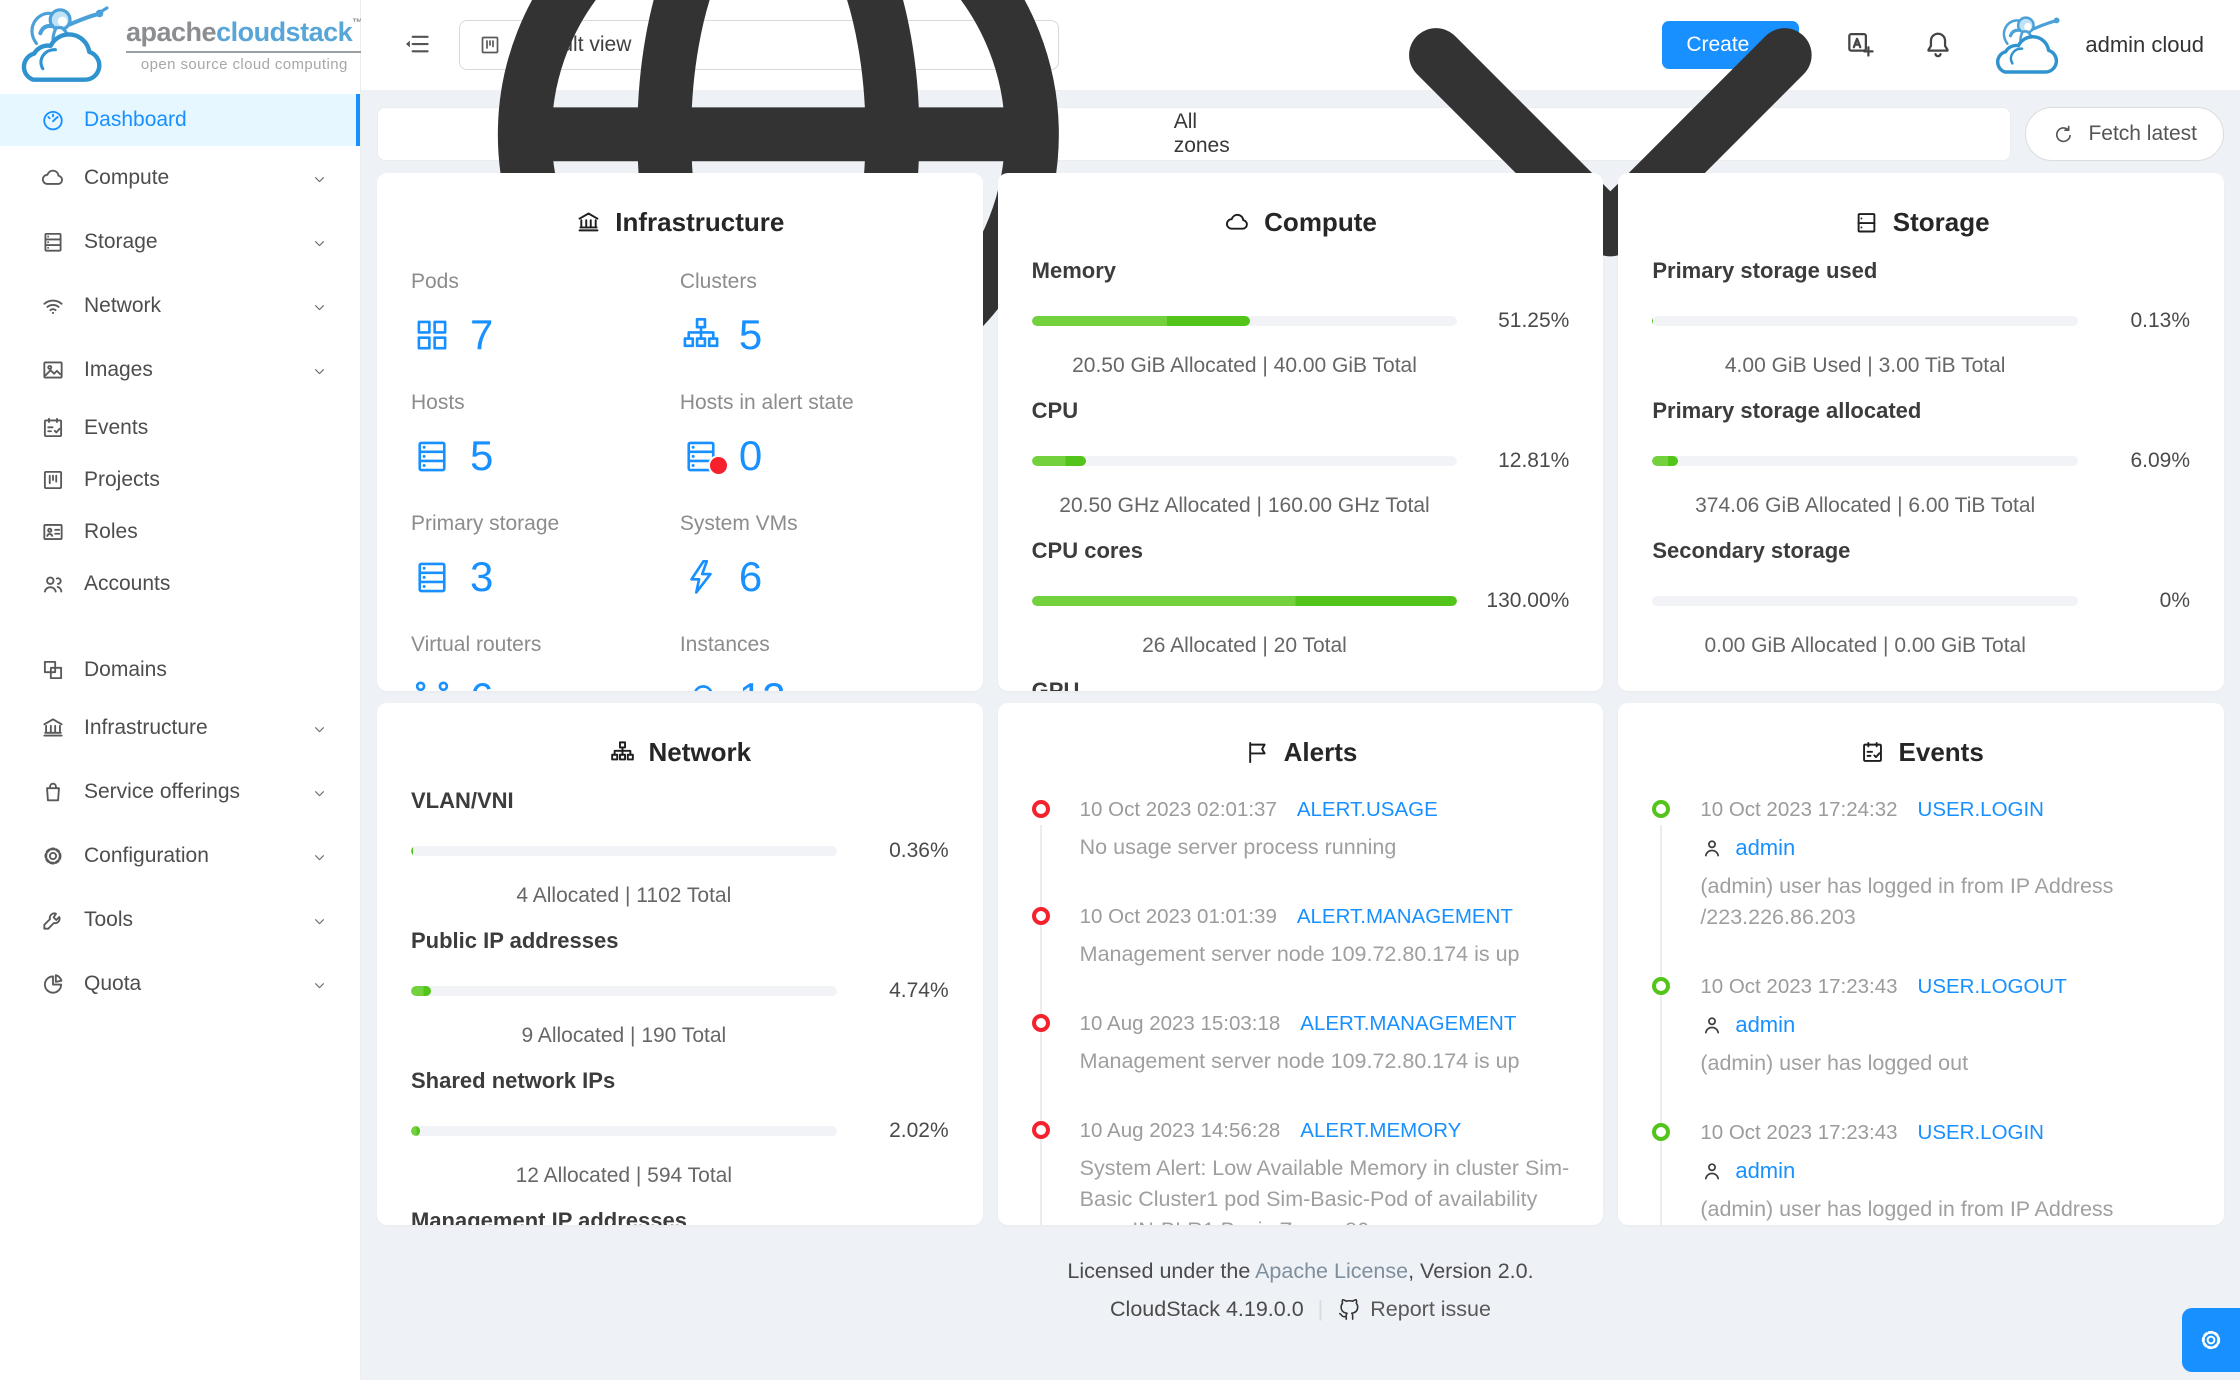  What do you see at coordinates (701, 576) in the screenshot?
I see `thunderbolt-icon` at bounding box center [701, 576].